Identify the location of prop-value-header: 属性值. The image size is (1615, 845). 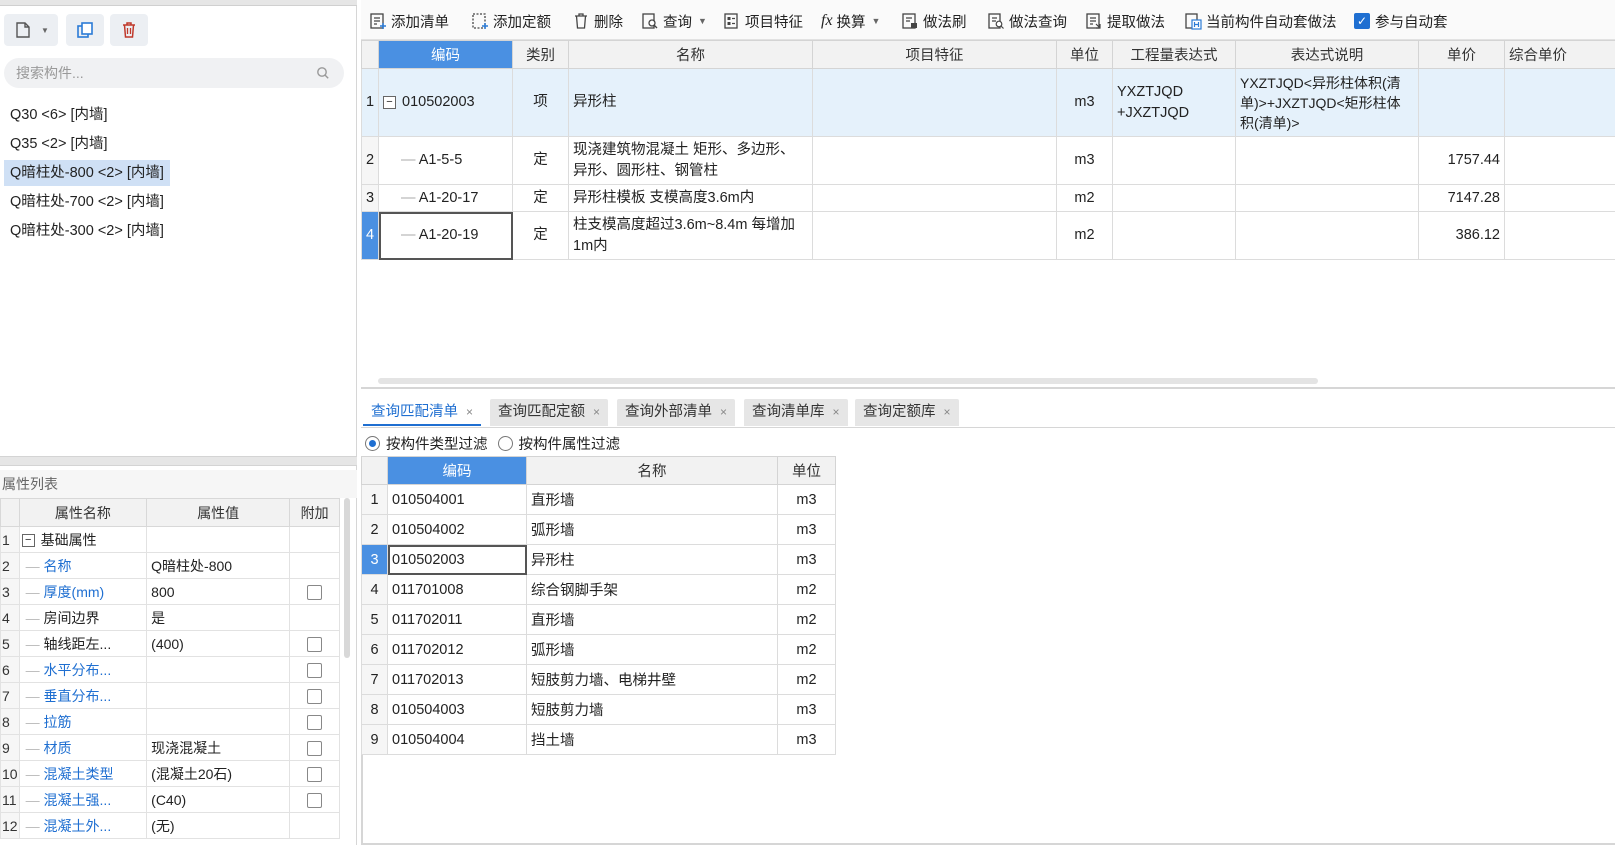
(218, 512).